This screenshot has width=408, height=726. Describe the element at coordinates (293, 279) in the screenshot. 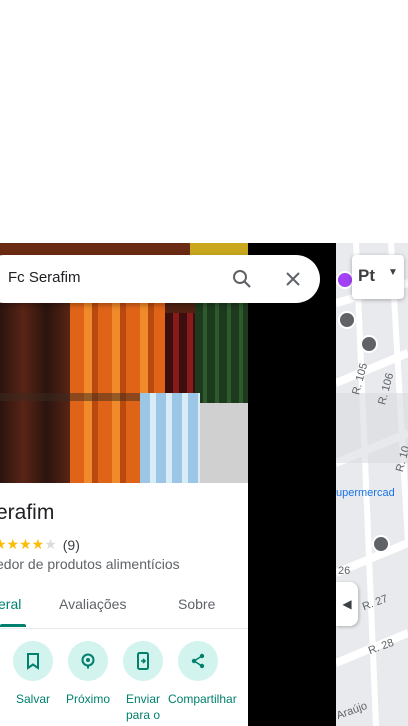

I see `close-icon` at that location.